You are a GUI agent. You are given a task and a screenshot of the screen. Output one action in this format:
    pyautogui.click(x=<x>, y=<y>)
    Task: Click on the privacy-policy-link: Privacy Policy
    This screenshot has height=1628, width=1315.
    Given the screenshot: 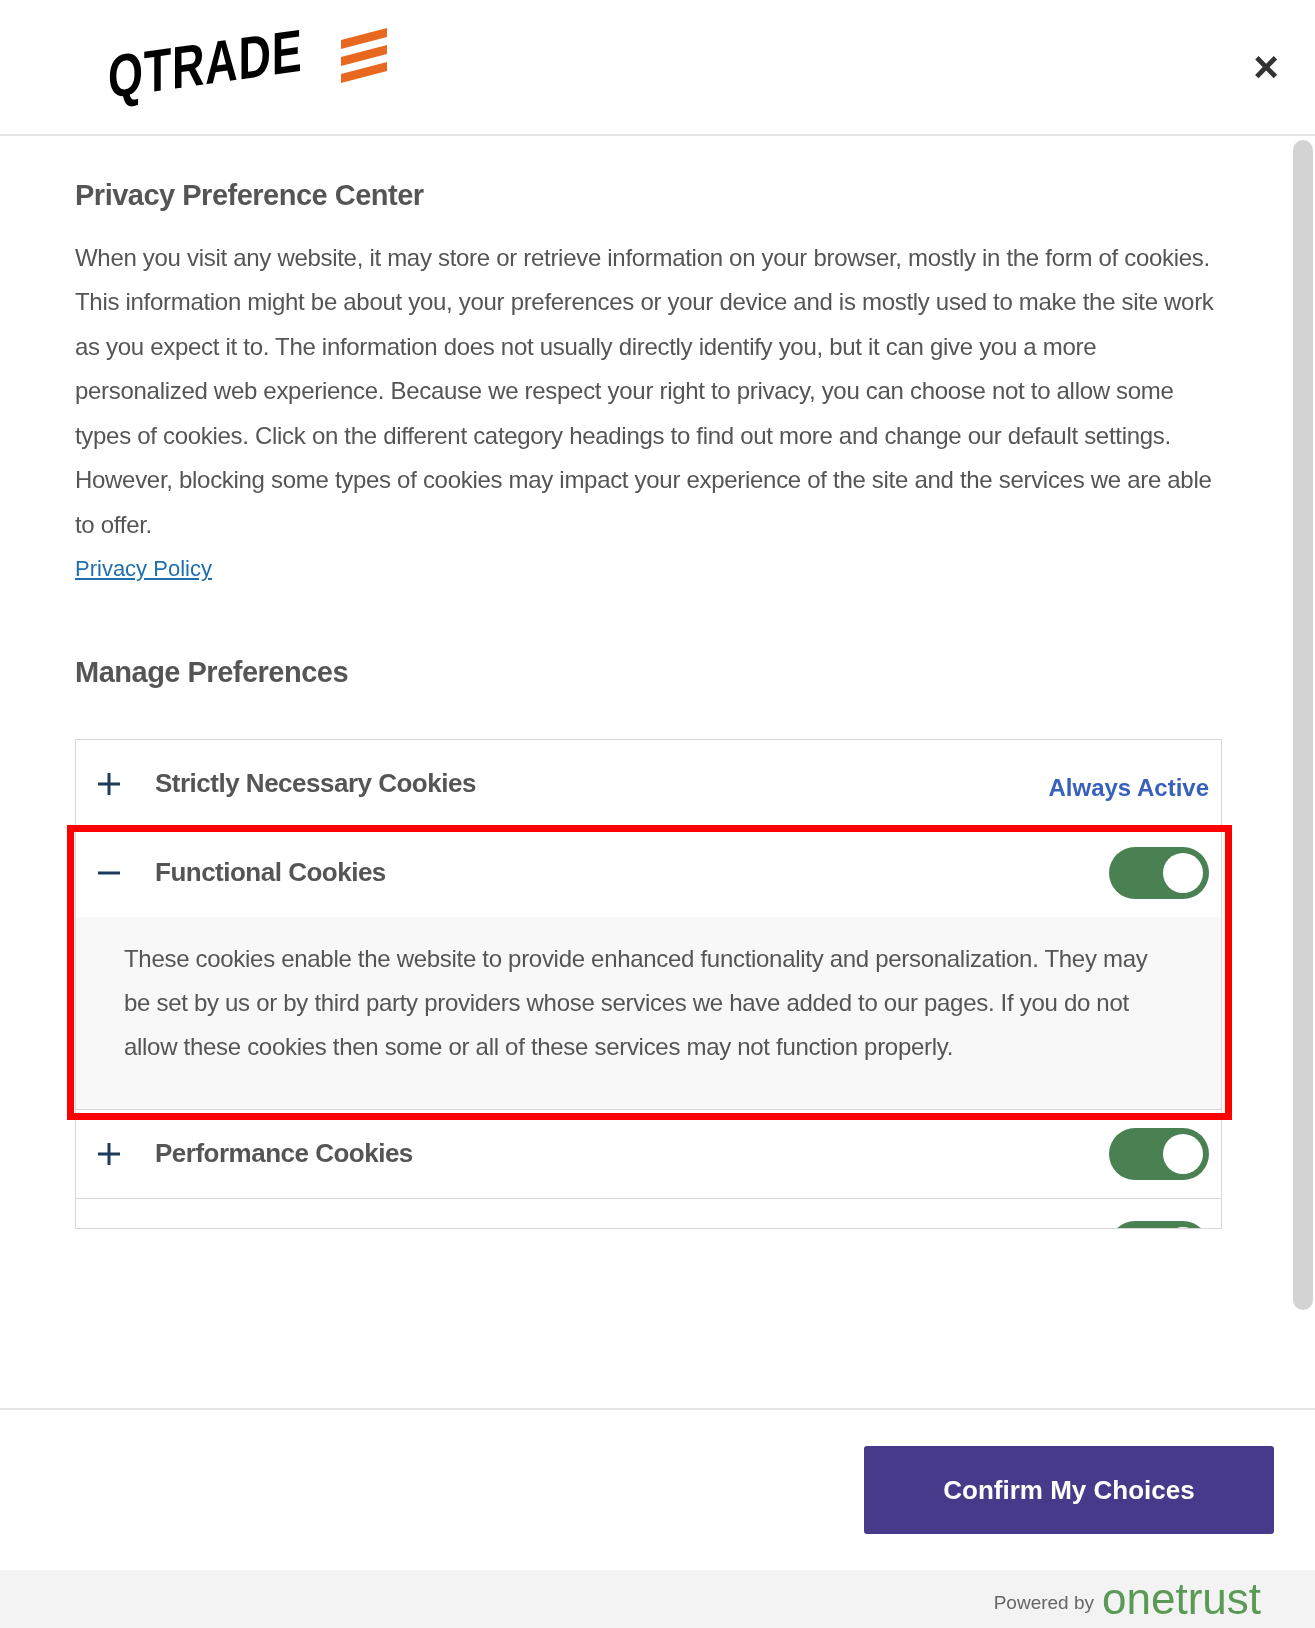 What is the action you would take?
    pyautogui.click(x=143, y=569)
    